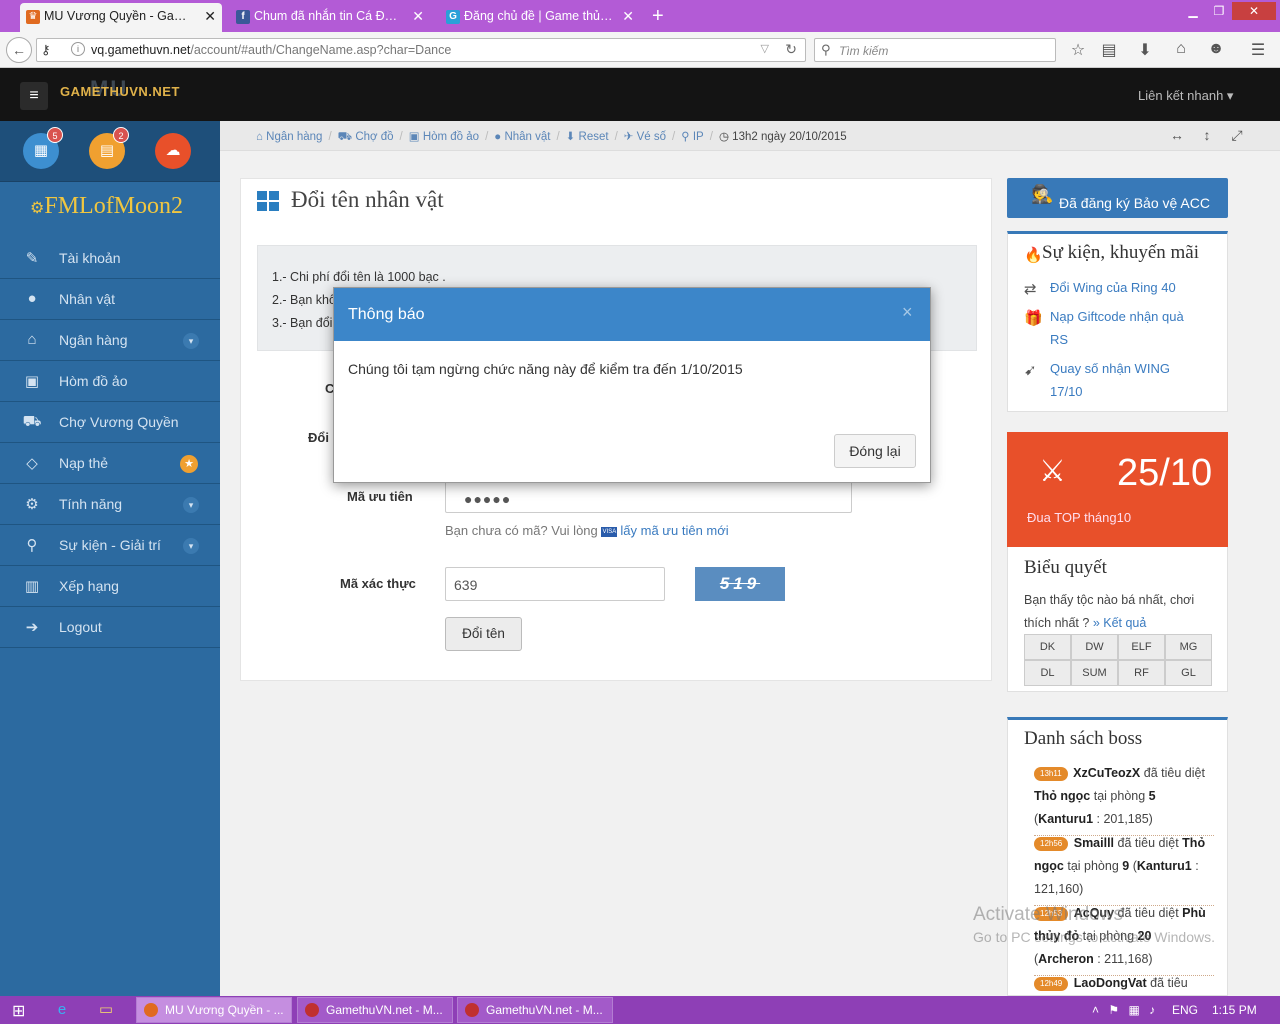 The height and width of the screenshot is (1024, 1280). What do you see at coordinates (444, 137) in the screenshot?
I see `breadcrumb-item-2: ▣ Hòm đồ ảo` at bounding box center [444, 137].